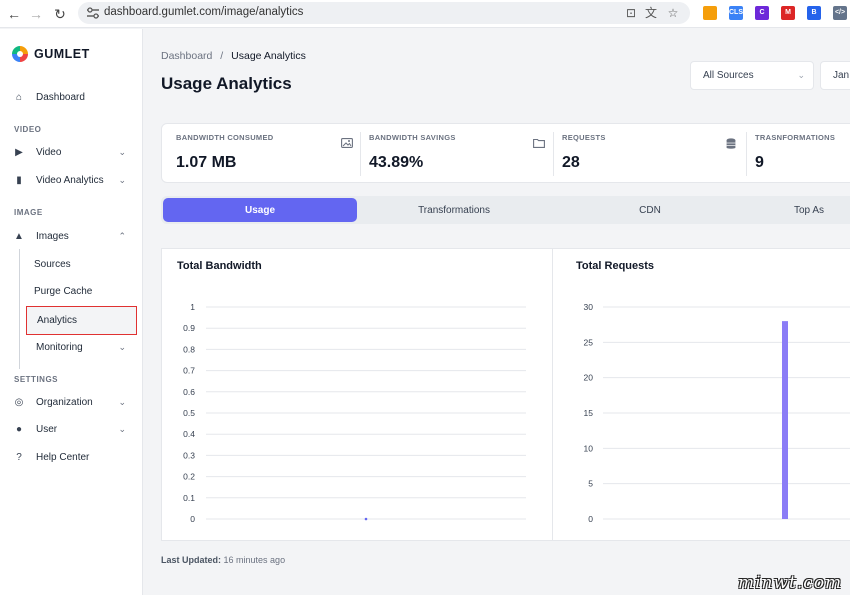 Image resolution: width=850 pixels, height=595 pixels. I want to click on source-filter-value: All Sources, so click(728, 75).